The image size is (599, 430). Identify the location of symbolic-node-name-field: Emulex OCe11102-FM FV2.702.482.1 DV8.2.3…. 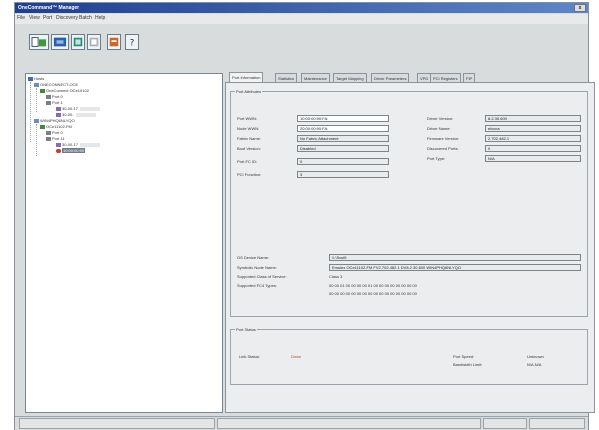
(455, 267).